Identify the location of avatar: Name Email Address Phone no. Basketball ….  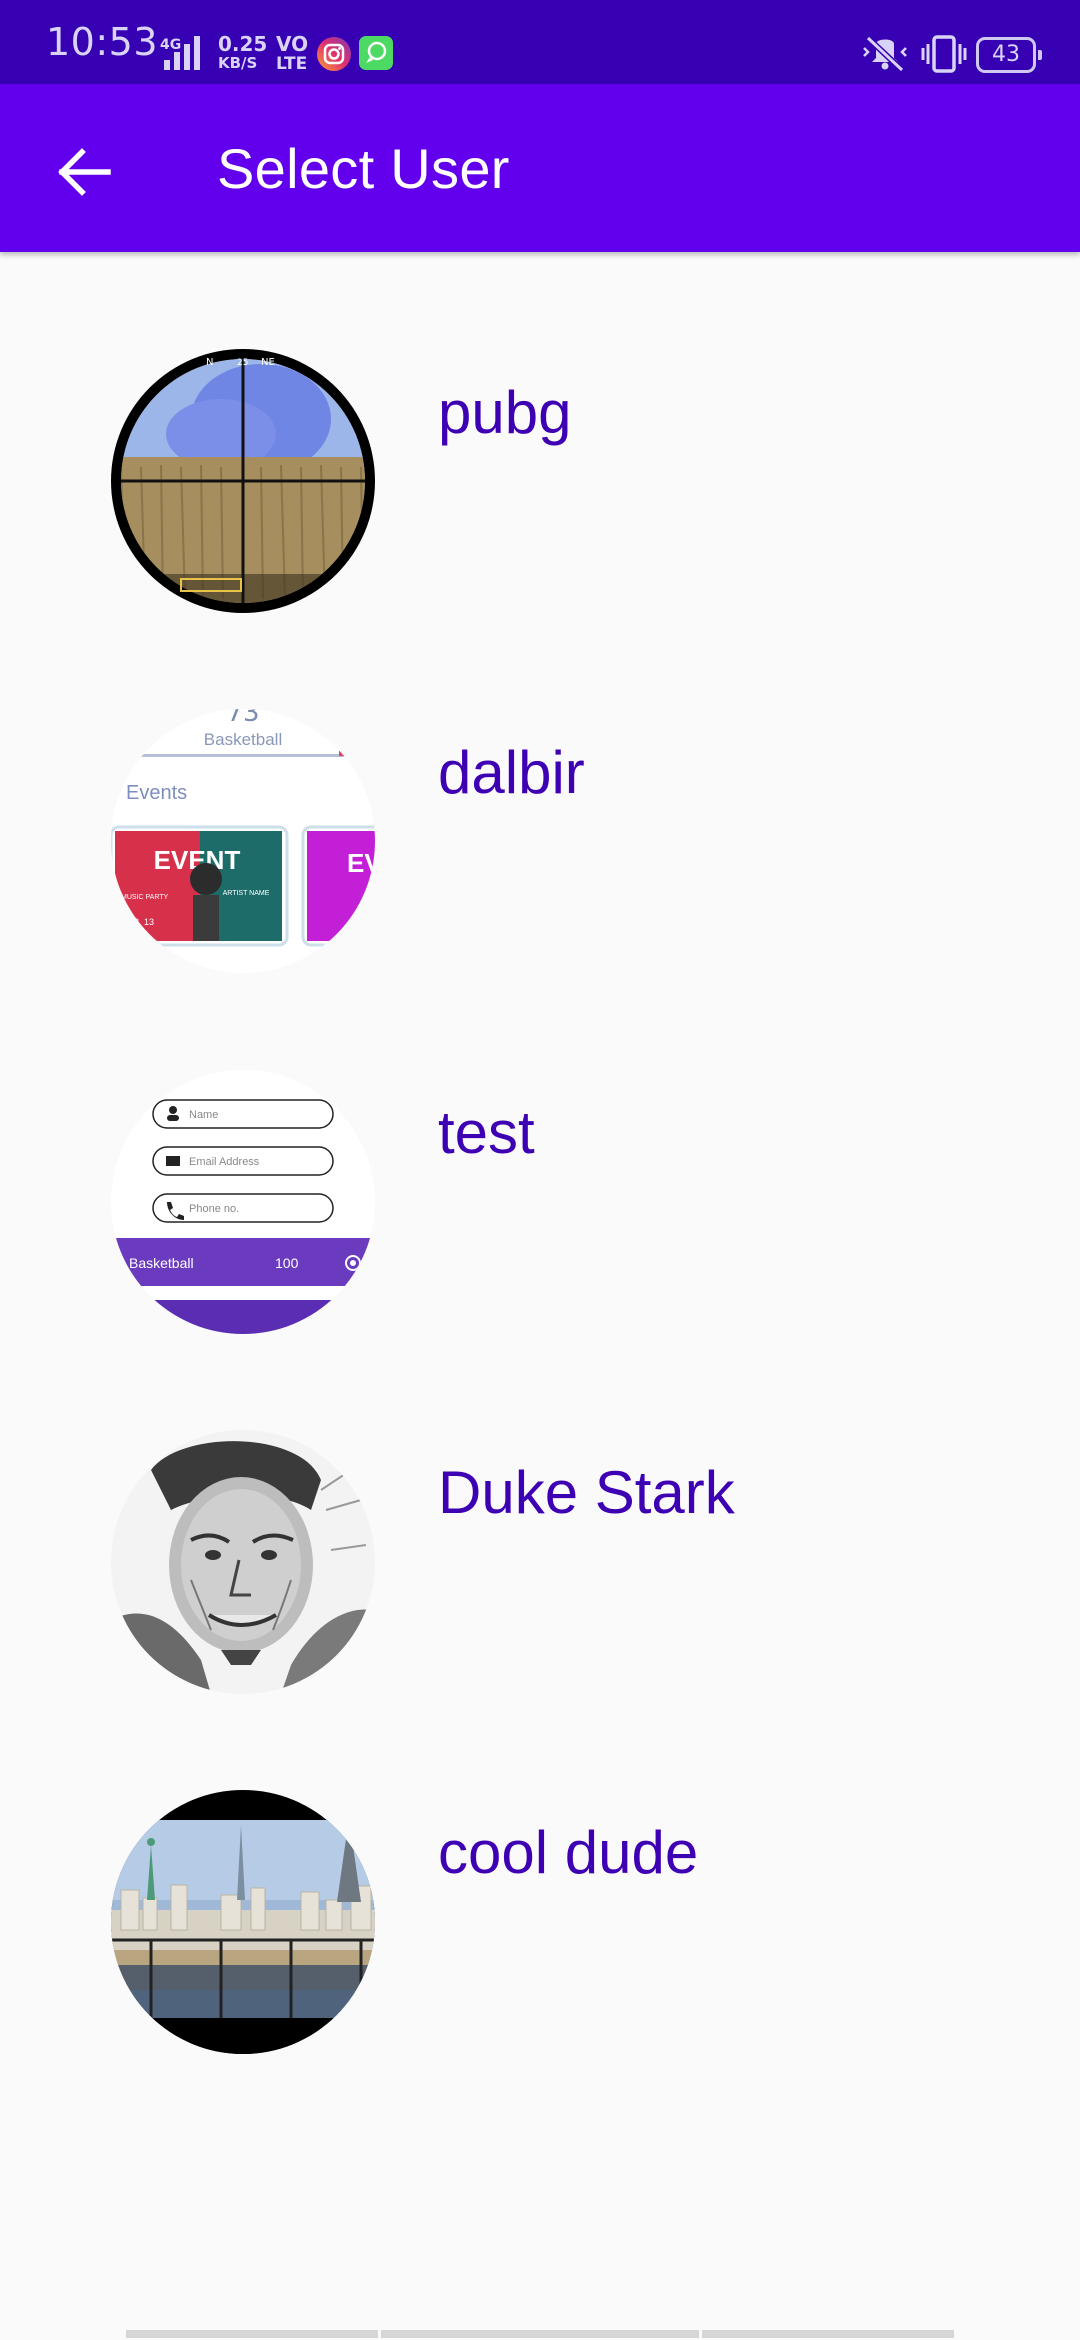
(243, 1202).